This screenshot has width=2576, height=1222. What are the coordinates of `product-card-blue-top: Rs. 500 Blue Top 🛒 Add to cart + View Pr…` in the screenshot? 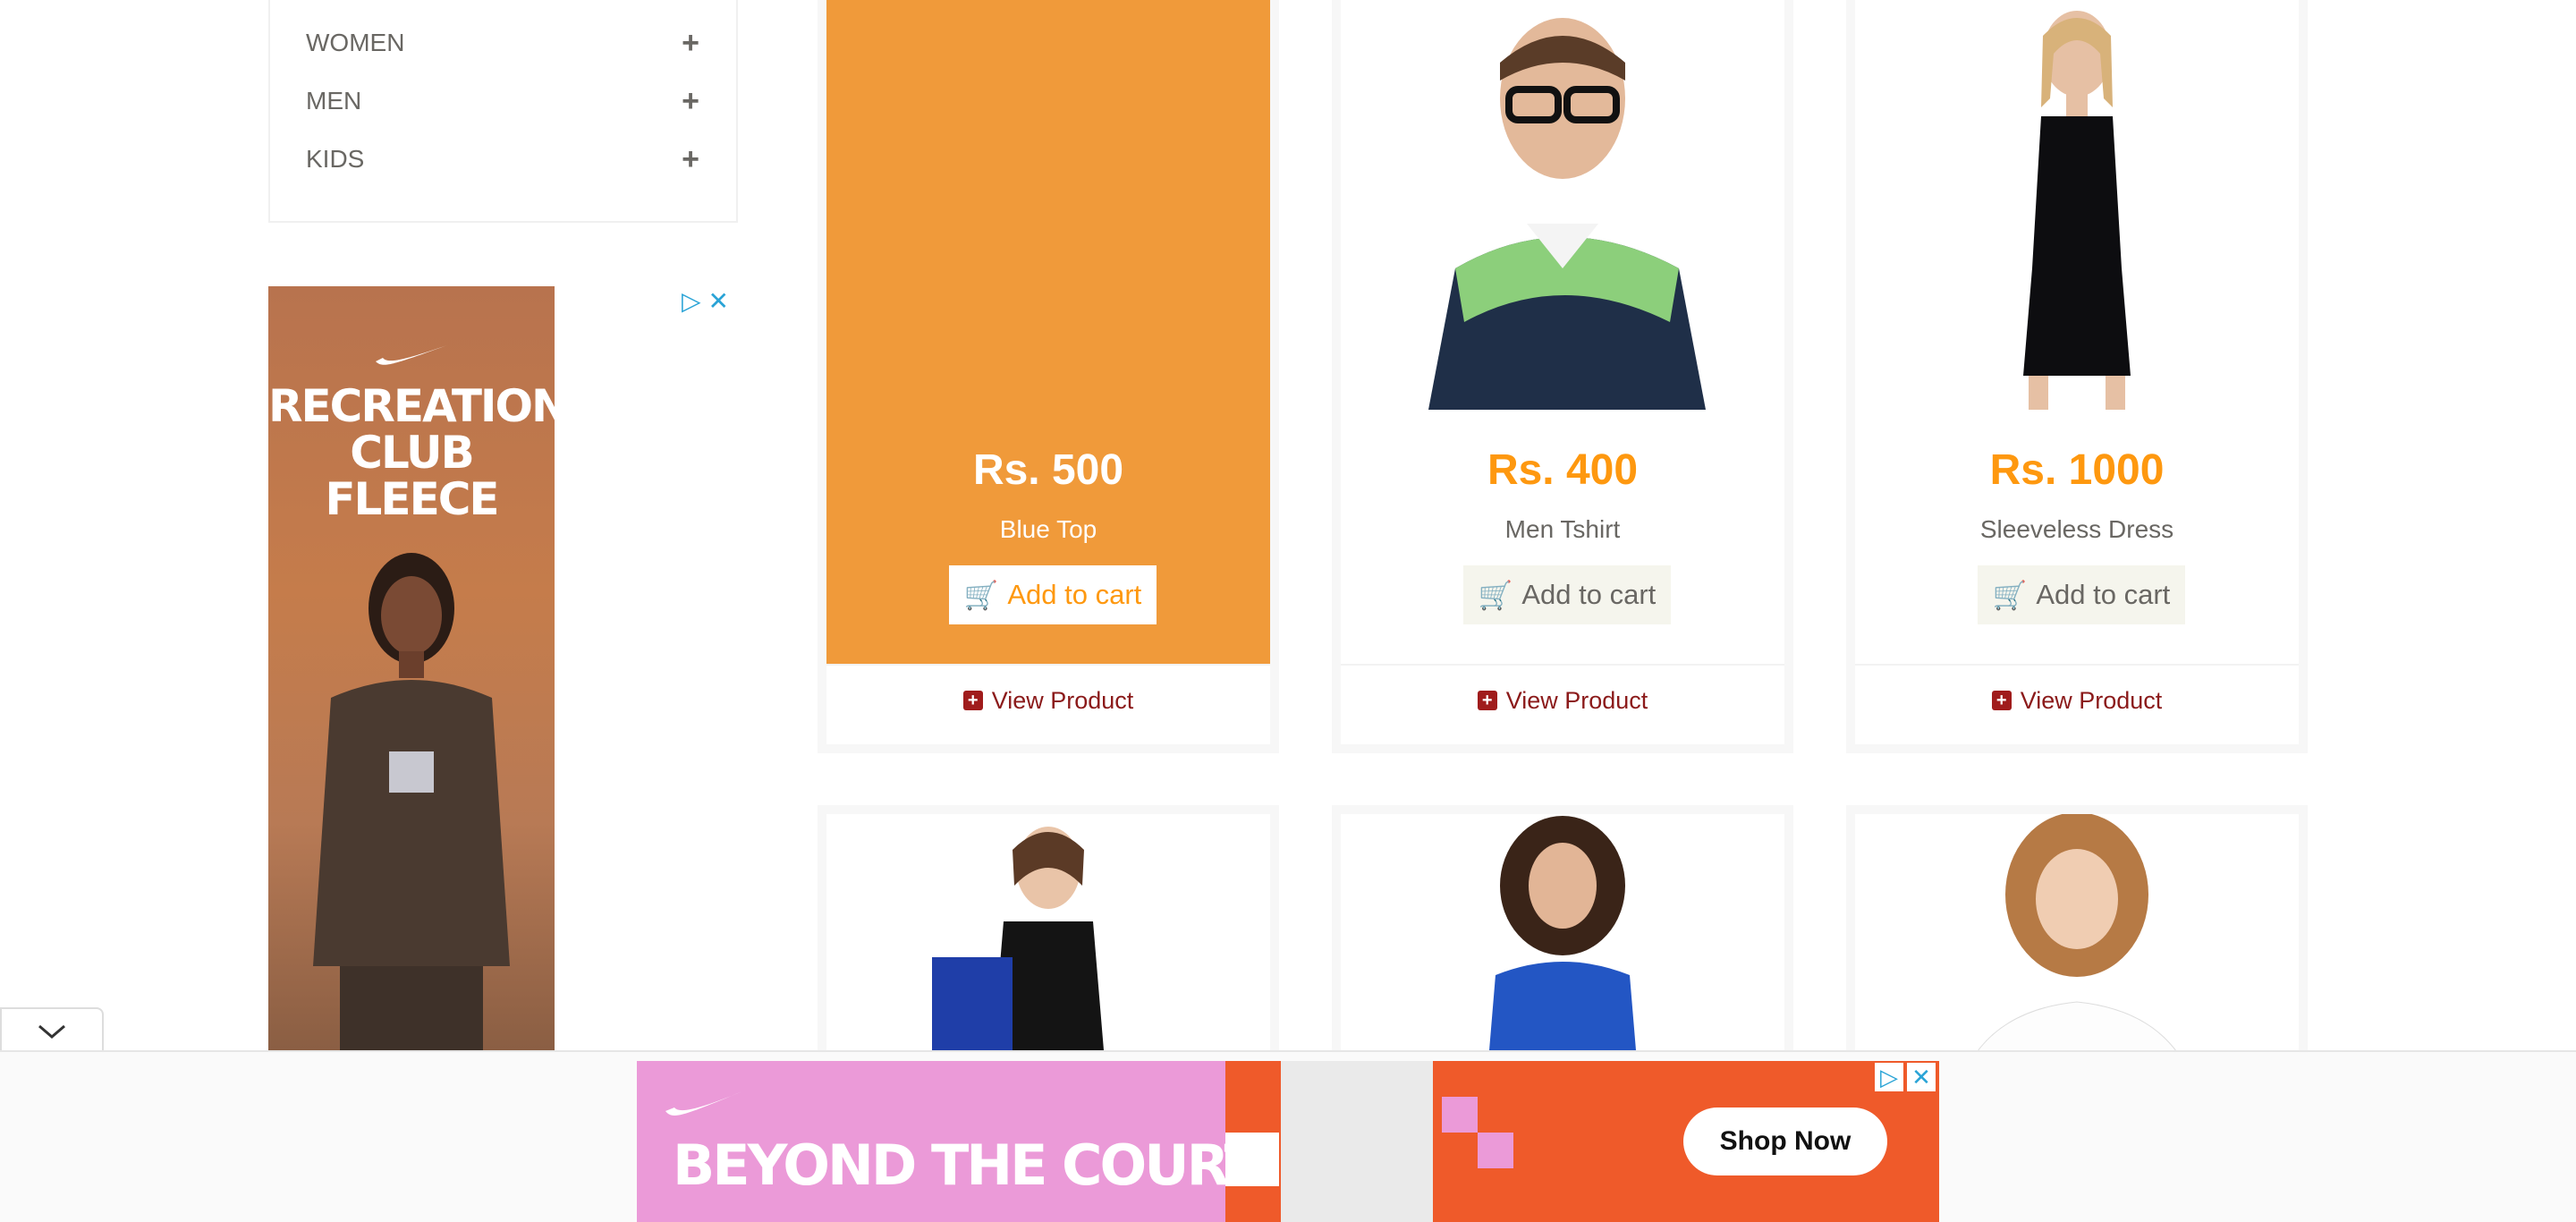 It's located at (1048, 376).